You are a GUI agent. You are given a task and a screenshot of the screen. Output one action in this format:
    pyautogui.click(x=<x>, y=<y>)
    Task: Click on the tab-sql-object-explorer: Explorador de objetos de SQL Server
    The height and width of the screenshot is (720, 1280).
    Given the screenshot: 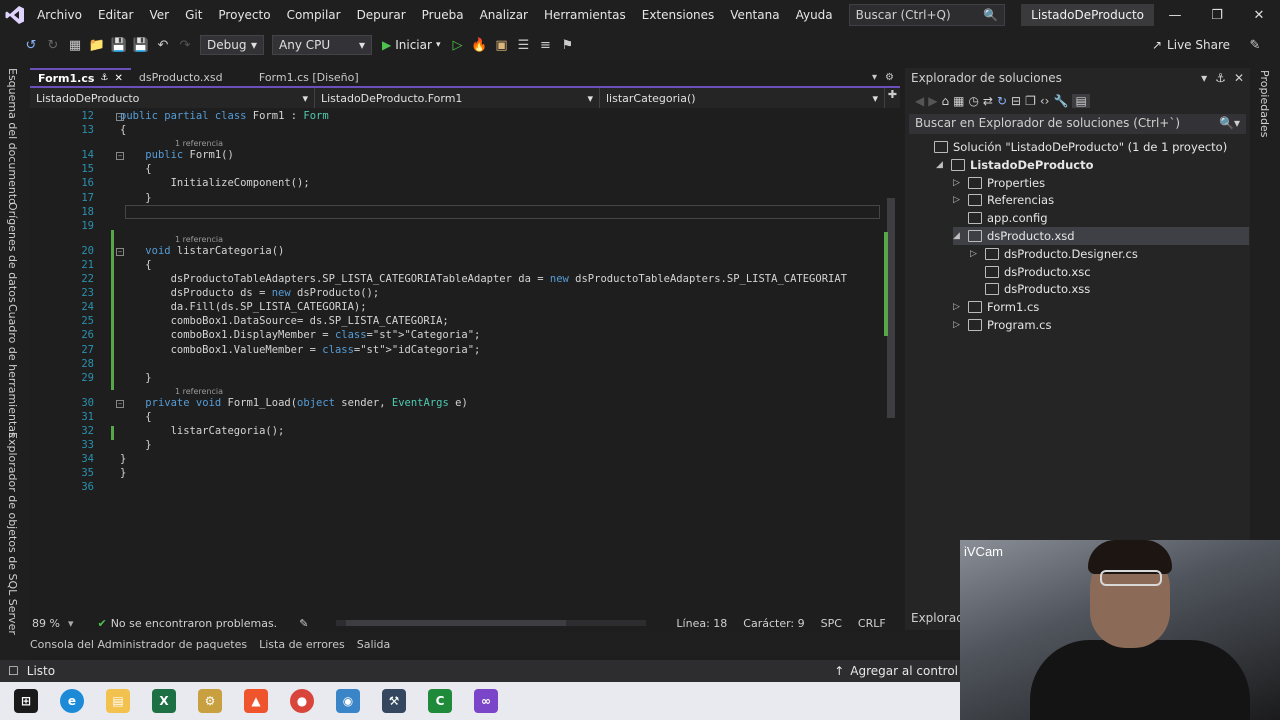 What is the action you would take?
    pyautogui.click(x=12, y=533)
    